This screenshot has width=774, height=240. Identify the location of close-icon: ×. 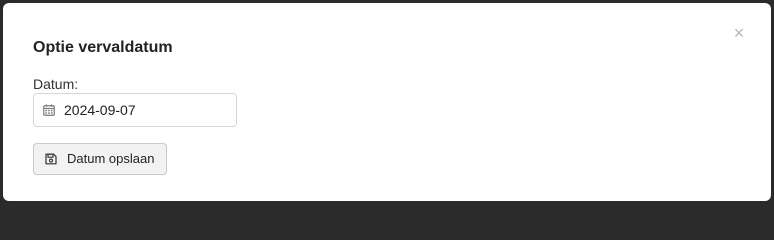
(739, 33).